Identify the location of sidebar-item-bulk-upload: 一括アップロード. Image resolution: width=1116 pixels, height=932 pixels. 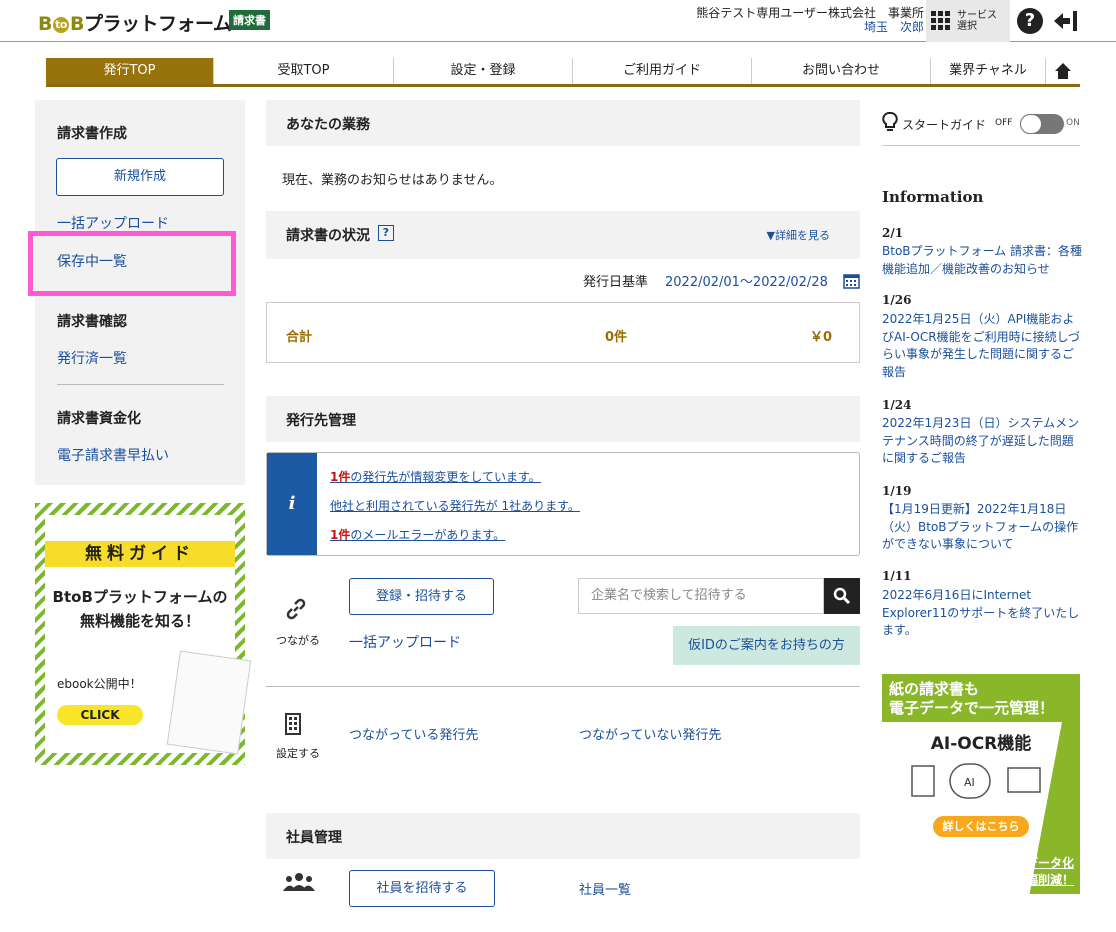
(113, 223).